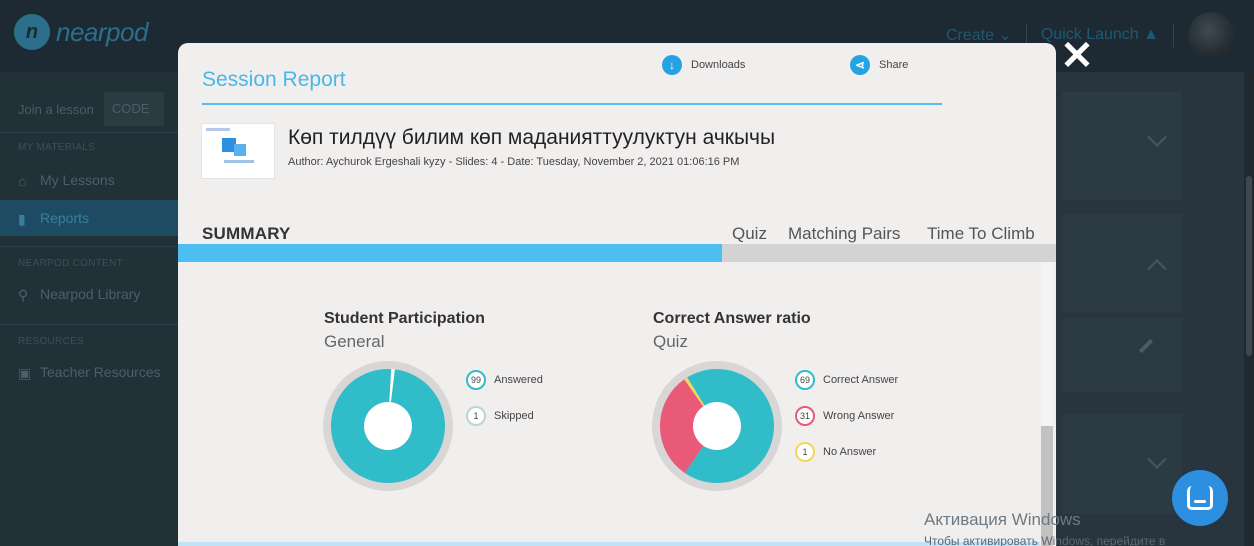 This screenshot has height=546, width=1254. I want to click on tab-time-to-climb: Time To Climb, so click(981, 234).